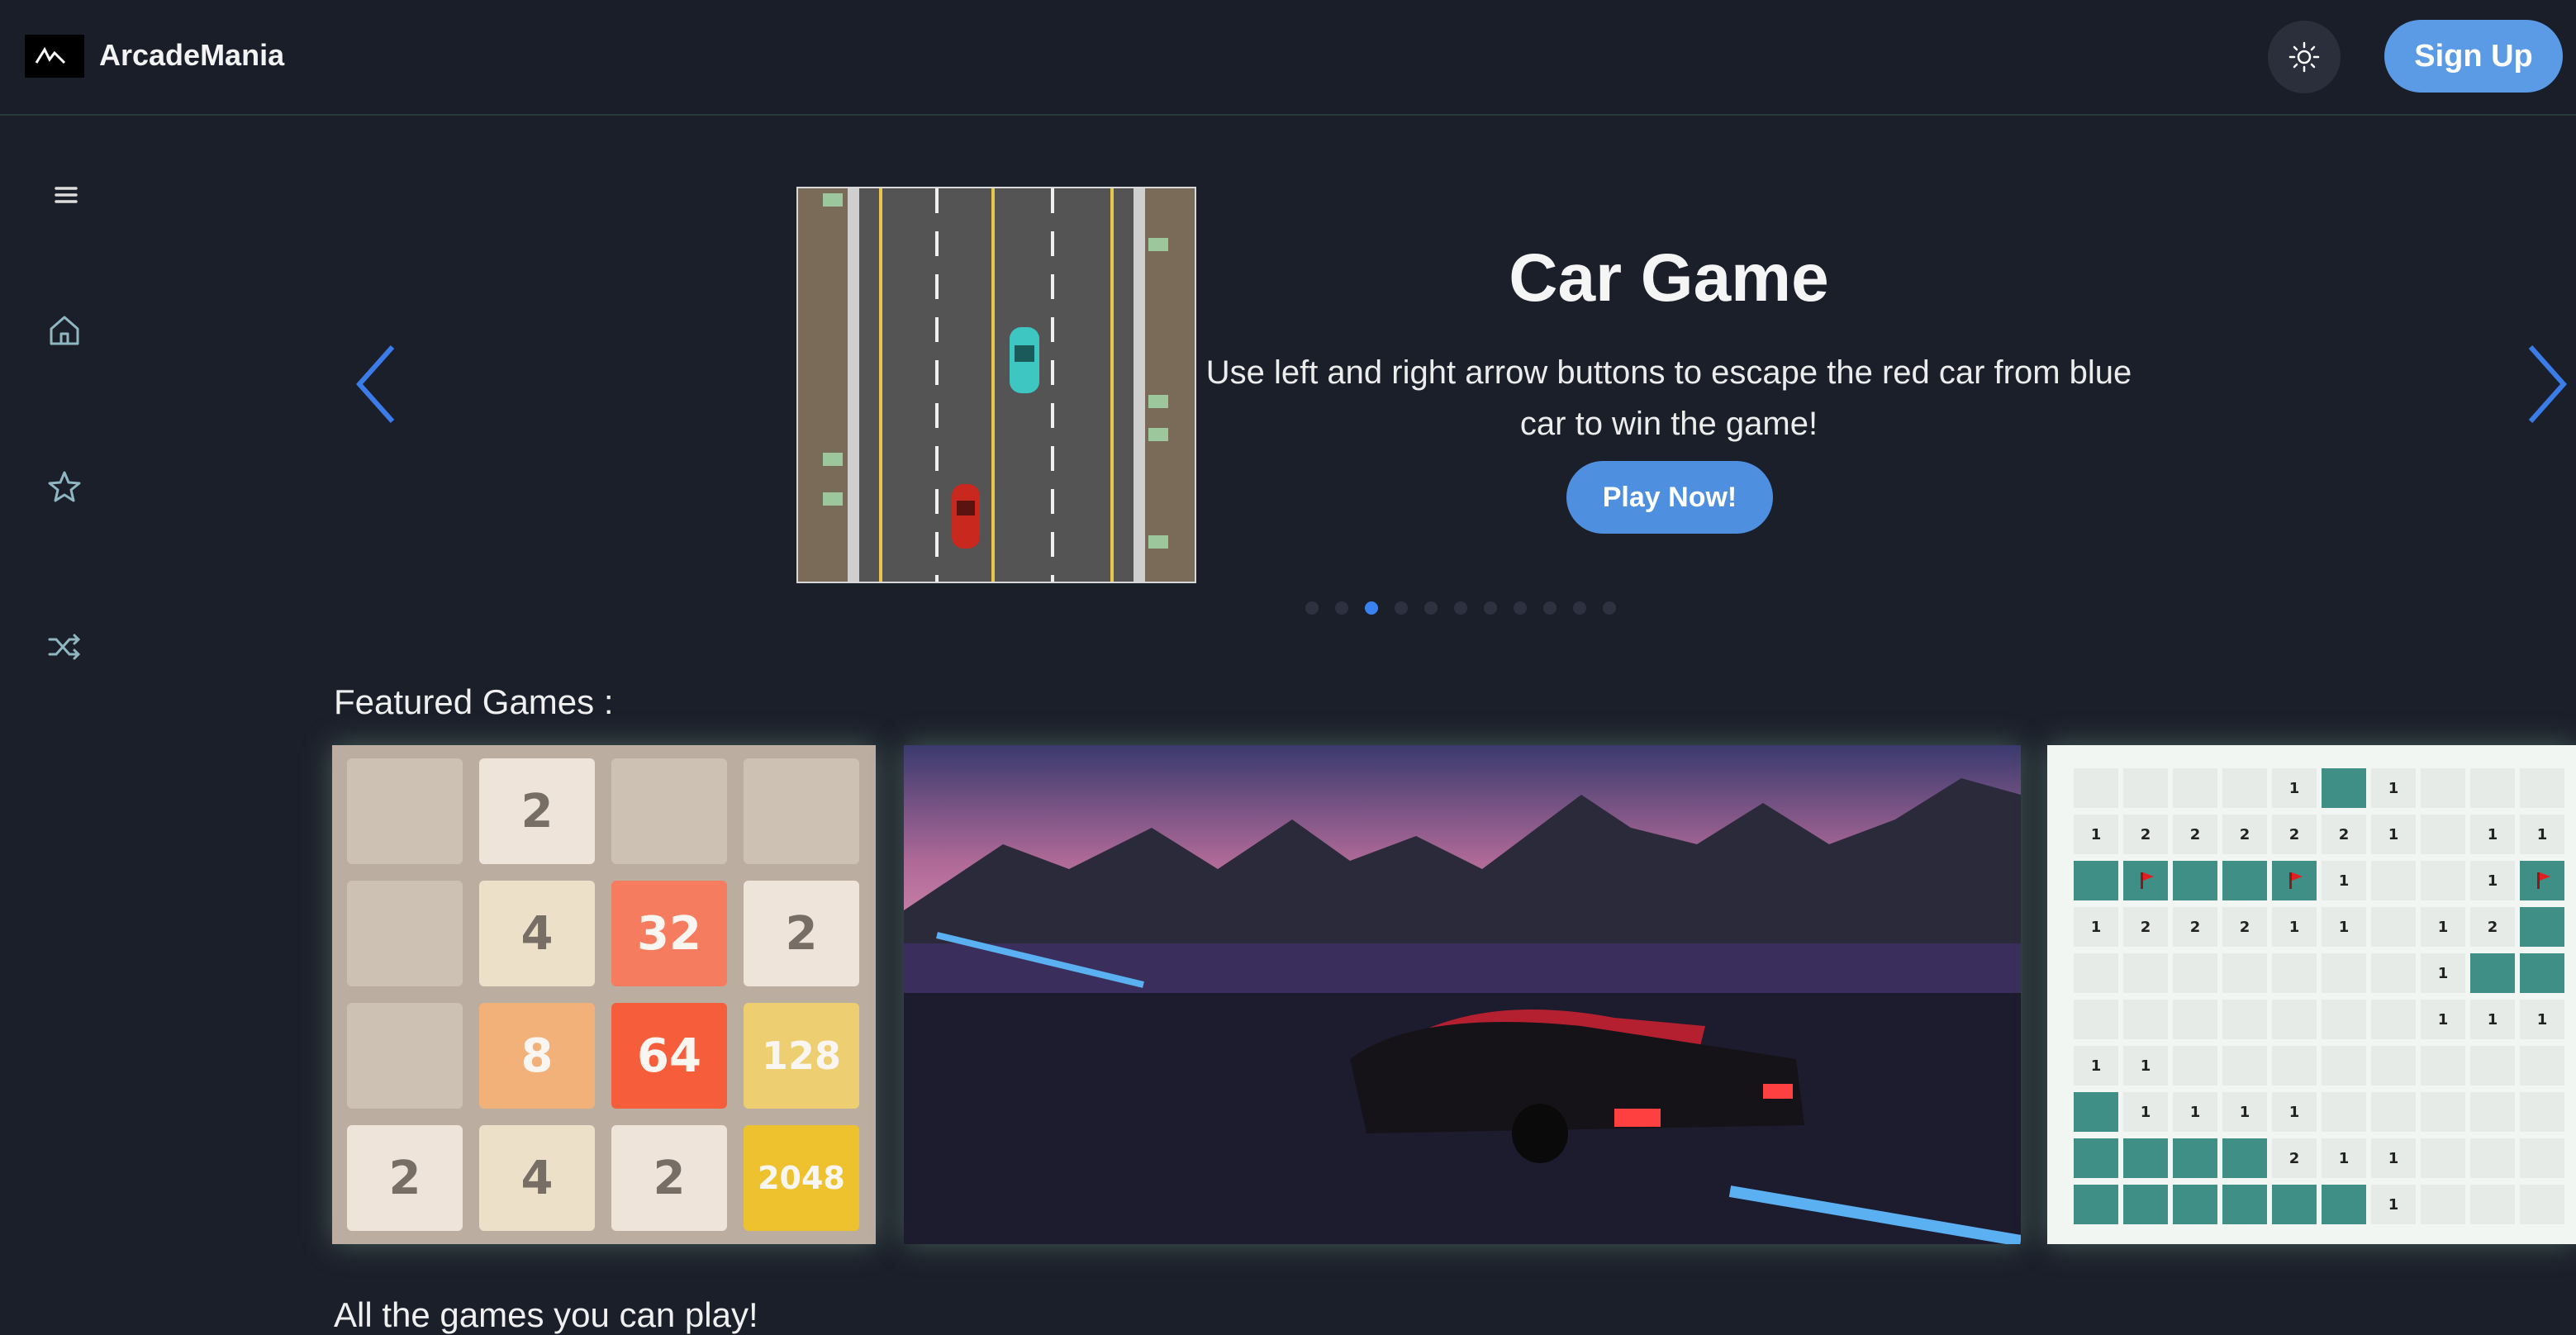 This screenshot has width=2576, height=1335. I want to click on signup-button: Sign Up, so click(2473, 57).